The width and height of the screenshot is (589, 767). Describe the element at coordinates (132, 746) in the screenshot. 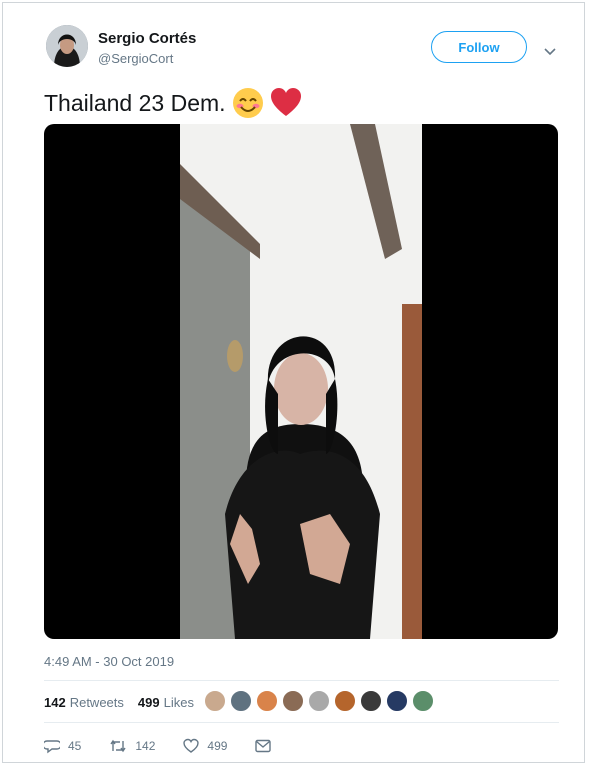

I see `retweet-button: 142` at that location.